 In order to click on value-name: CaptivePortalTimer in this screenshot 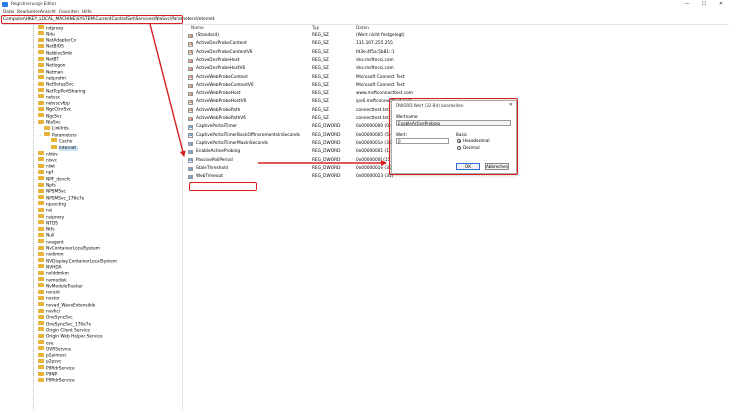, I will do `click(217, 127)`.